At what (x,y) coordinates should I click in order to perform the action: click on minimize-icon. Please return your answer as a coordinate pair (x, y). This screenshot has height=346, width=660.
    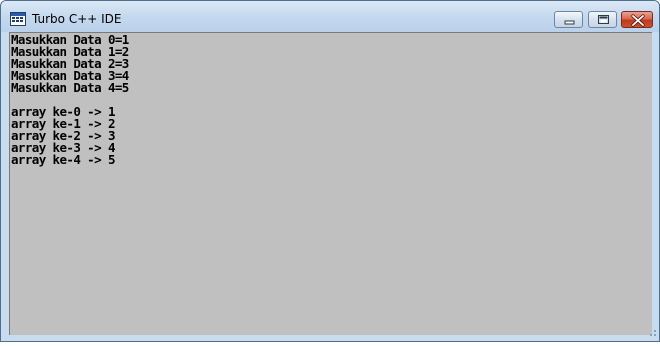
    Looking at the image, I should click on (569, 22).